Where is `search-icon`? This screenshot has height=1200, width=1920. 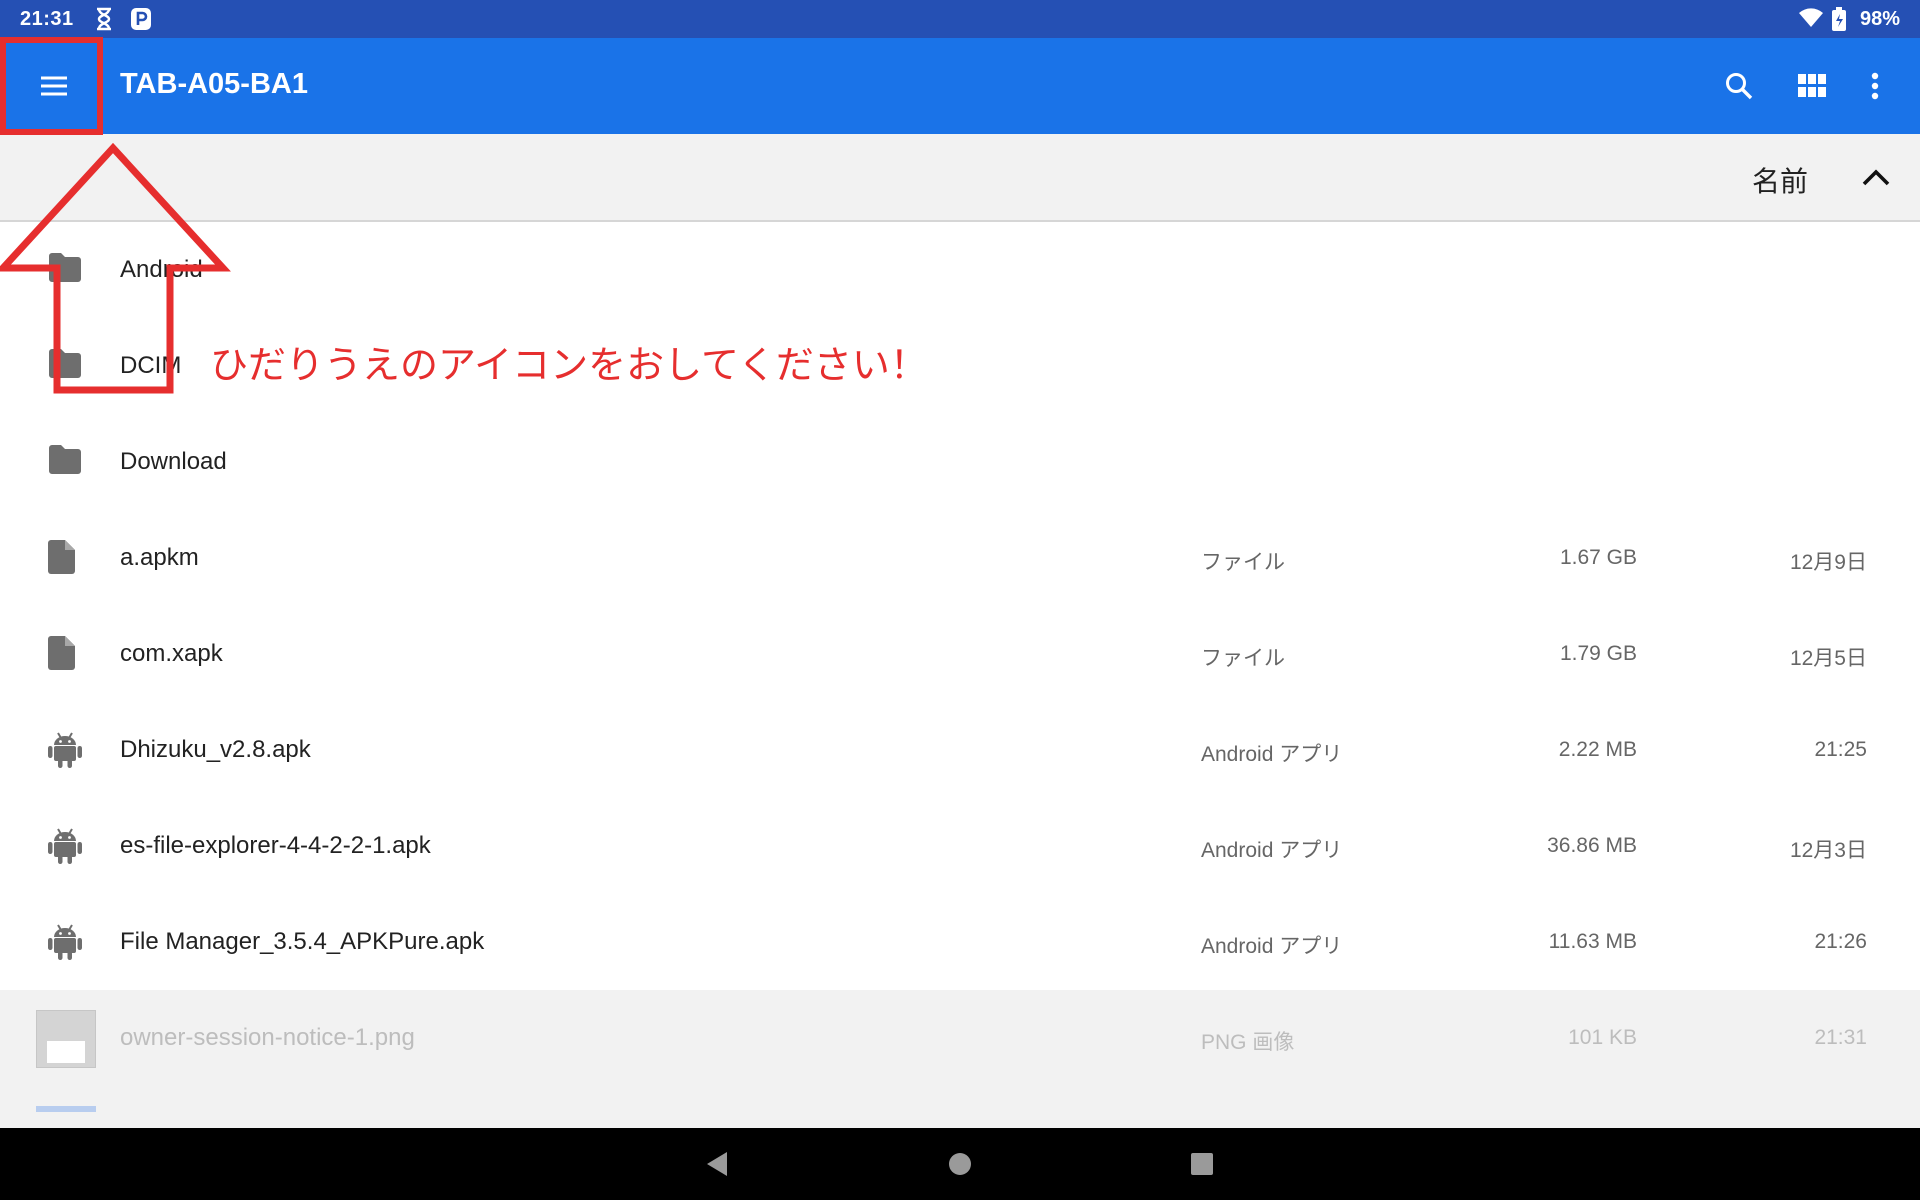
search-icon is located at coordinates (1739, 86).